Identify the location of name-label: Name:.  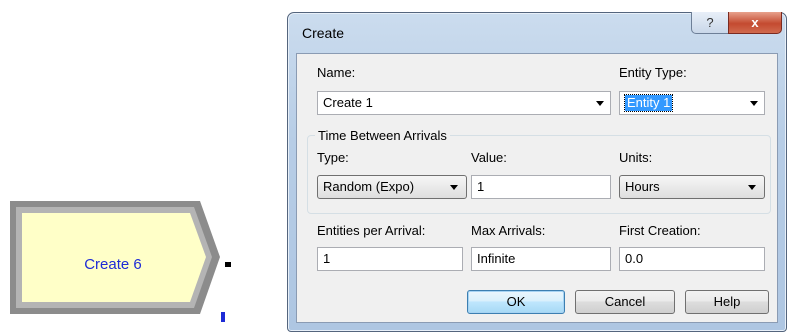
(336, 72).